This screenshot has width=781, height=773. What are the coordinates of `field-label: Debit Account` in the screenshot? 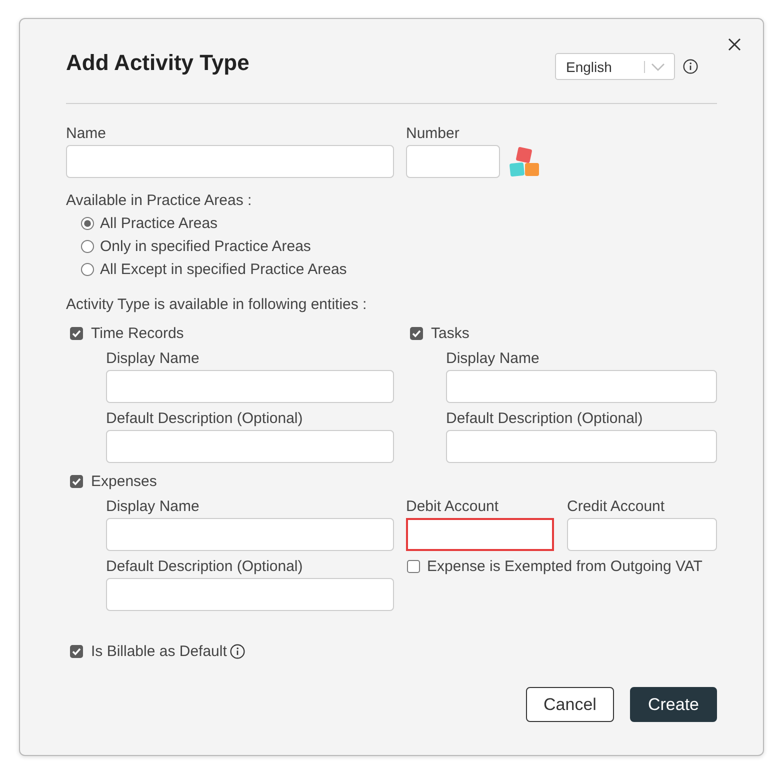 It's located at (453, 507).